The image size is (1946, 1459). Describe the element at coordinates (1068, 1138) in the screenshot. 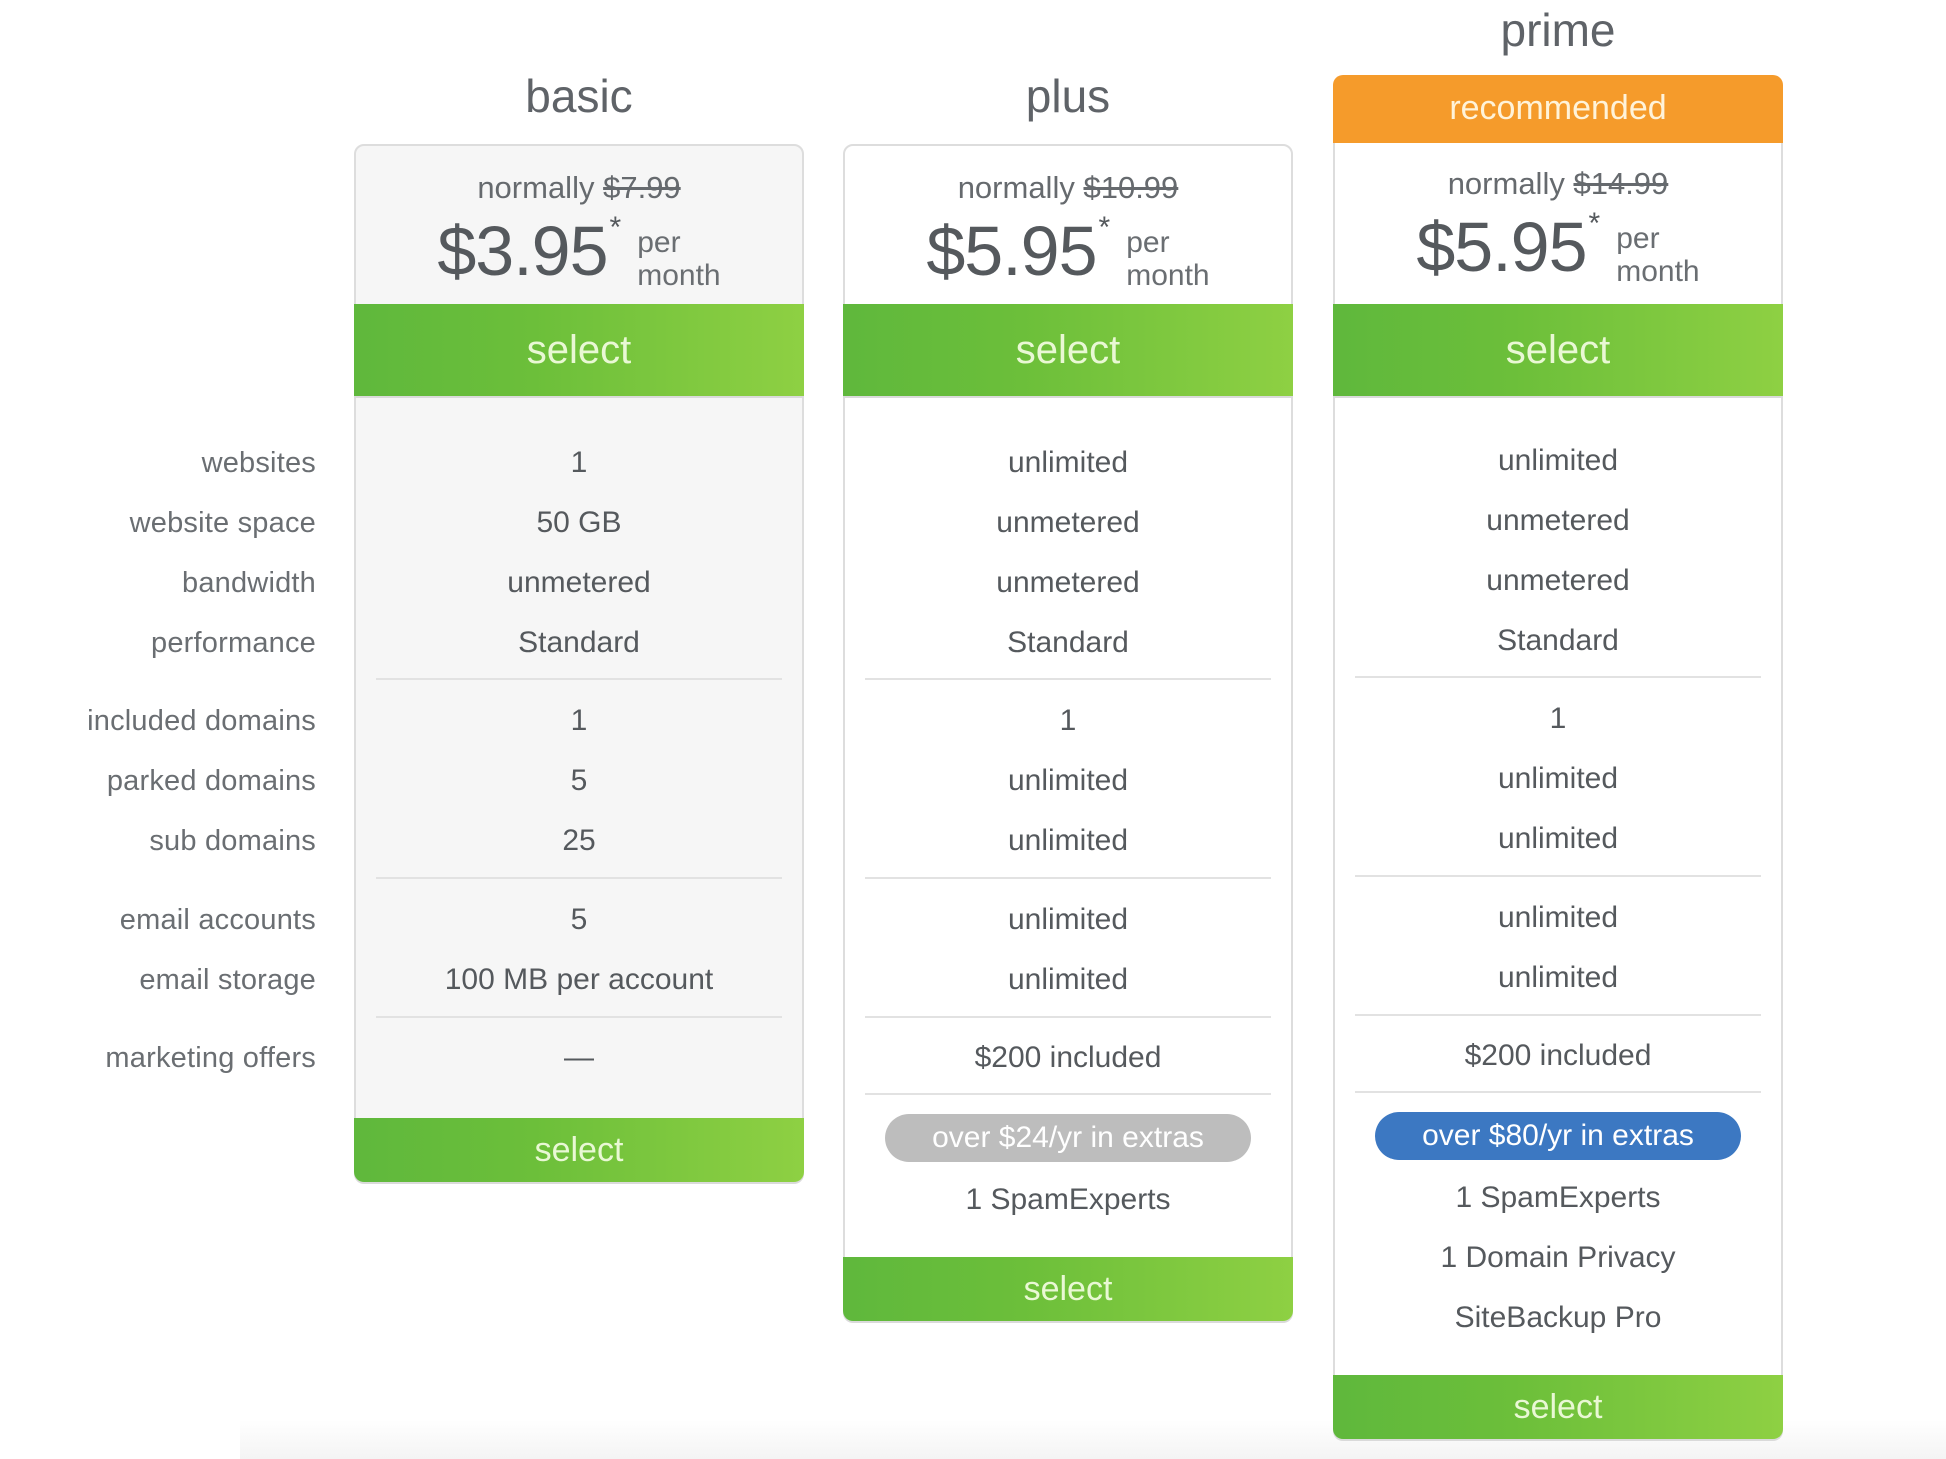

I see `extras-badge: over $24/yr in extras` at that location.